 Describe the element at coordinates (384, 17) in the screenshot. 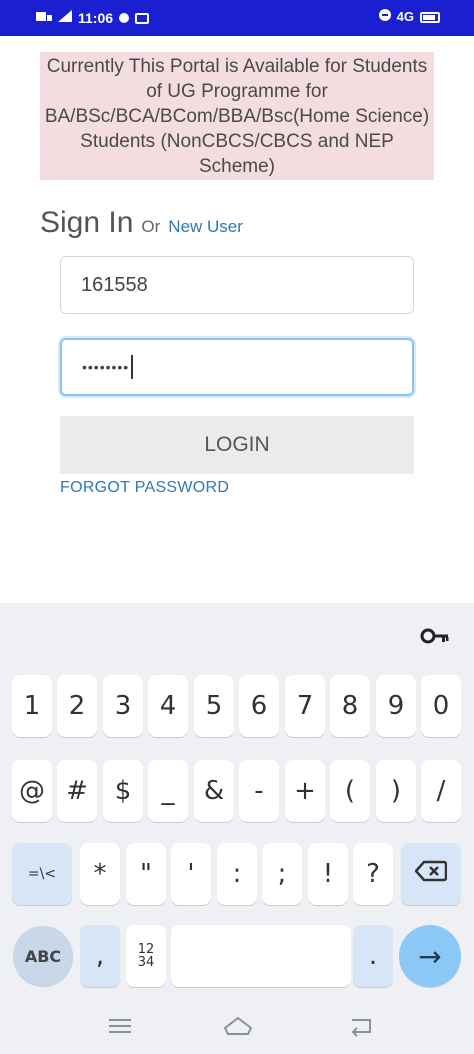

I see `dnd-icon` at that location.